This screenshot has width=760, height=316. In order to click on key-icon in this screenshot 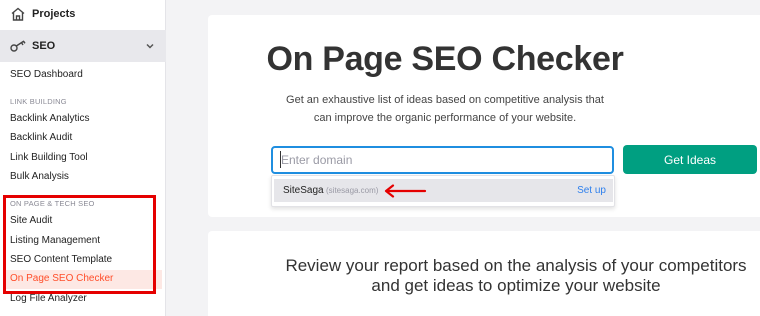, I will do `click(18, 46)`.